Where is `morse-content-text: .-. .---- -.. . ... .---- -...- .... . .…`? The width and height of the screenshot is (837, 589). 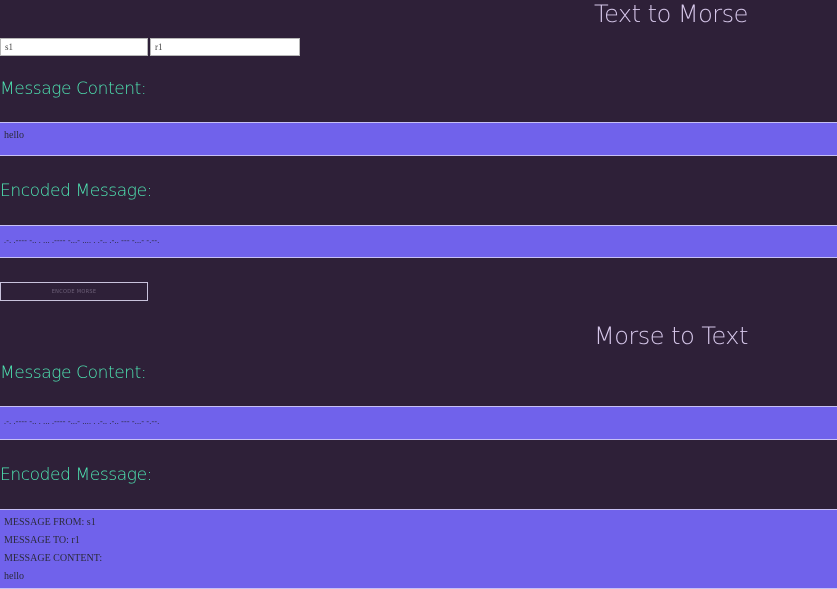 morse-content-text: .-. .---- -.. . ... .---- -...- .... . .… is located at coordinates (82, 421).